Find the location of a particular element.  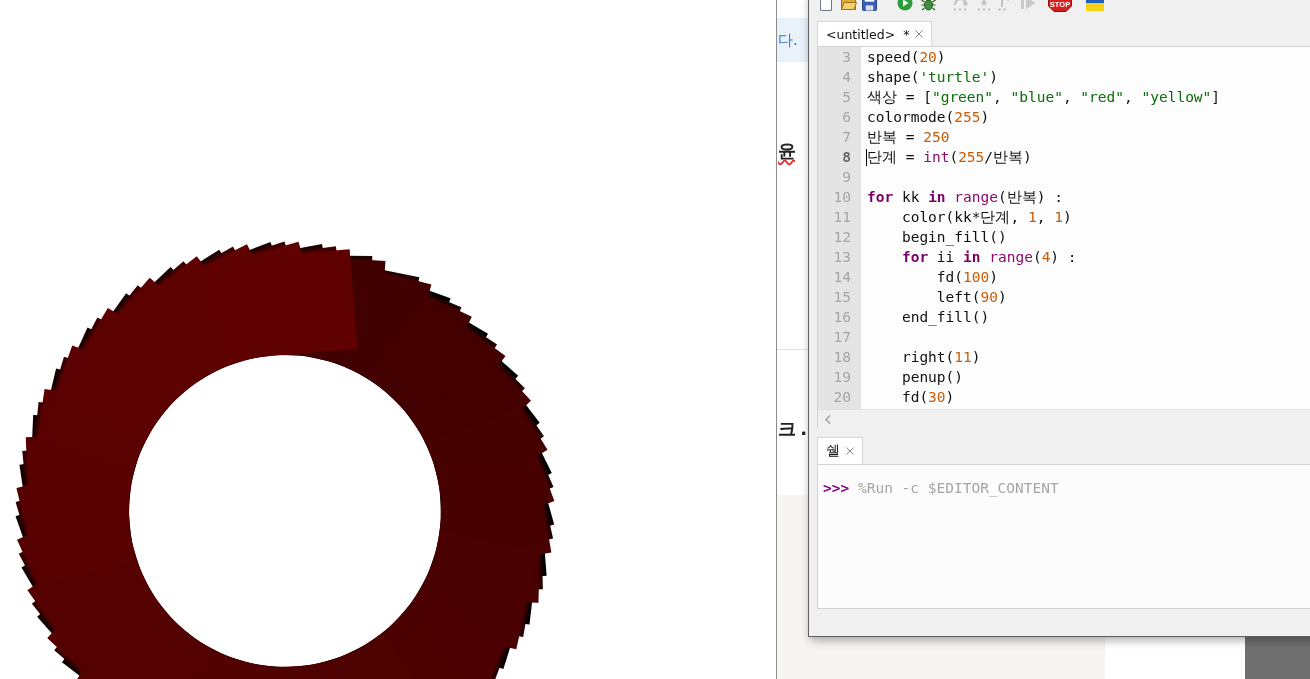

line-number: 16 is located at coordinates (842, 317).